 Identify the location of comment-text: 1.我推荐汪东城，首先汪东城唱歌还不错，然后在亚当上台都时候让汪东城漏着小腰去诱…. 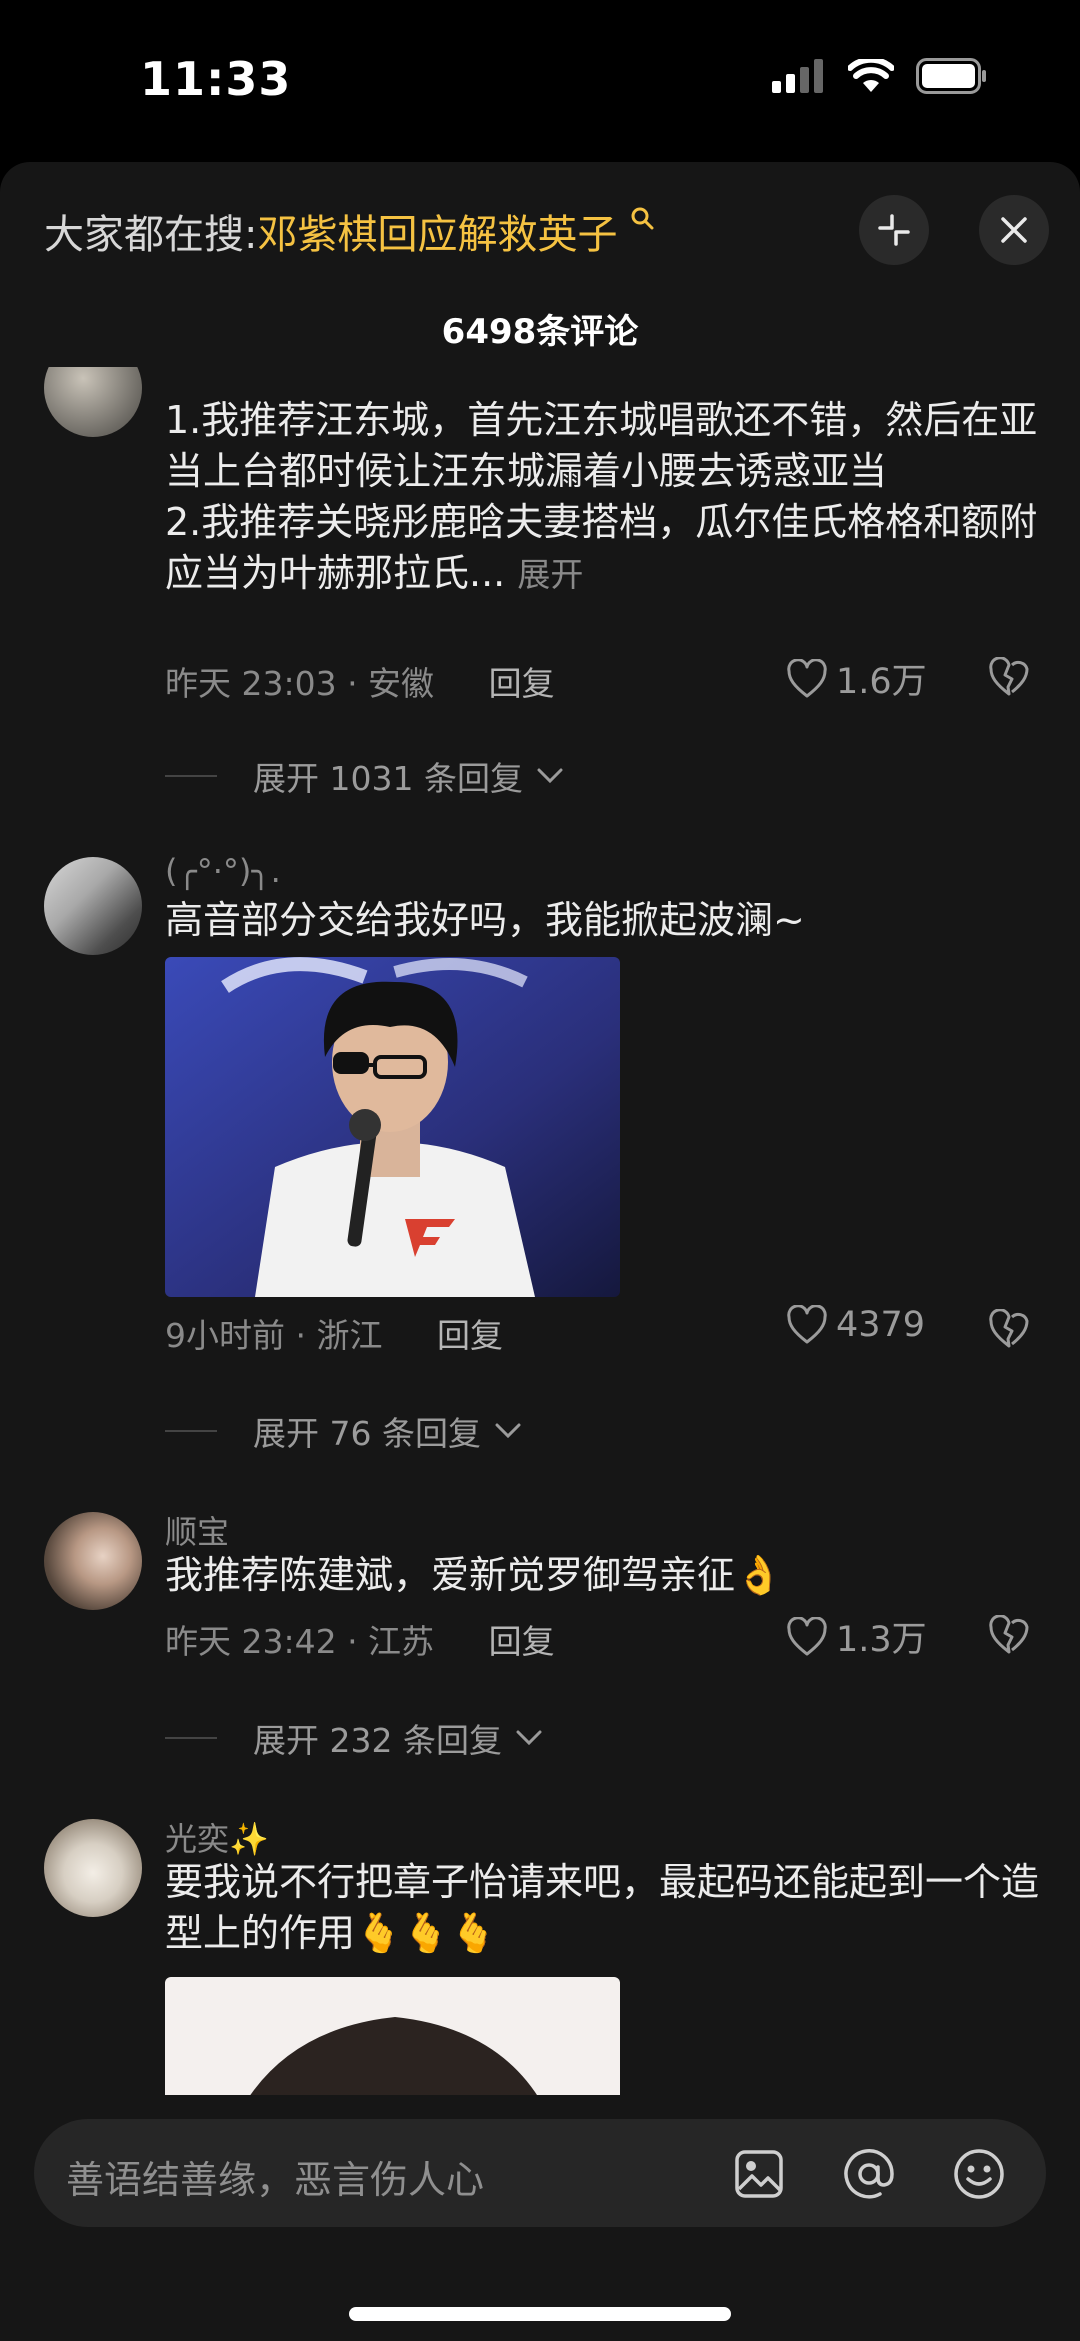
(605, 497).